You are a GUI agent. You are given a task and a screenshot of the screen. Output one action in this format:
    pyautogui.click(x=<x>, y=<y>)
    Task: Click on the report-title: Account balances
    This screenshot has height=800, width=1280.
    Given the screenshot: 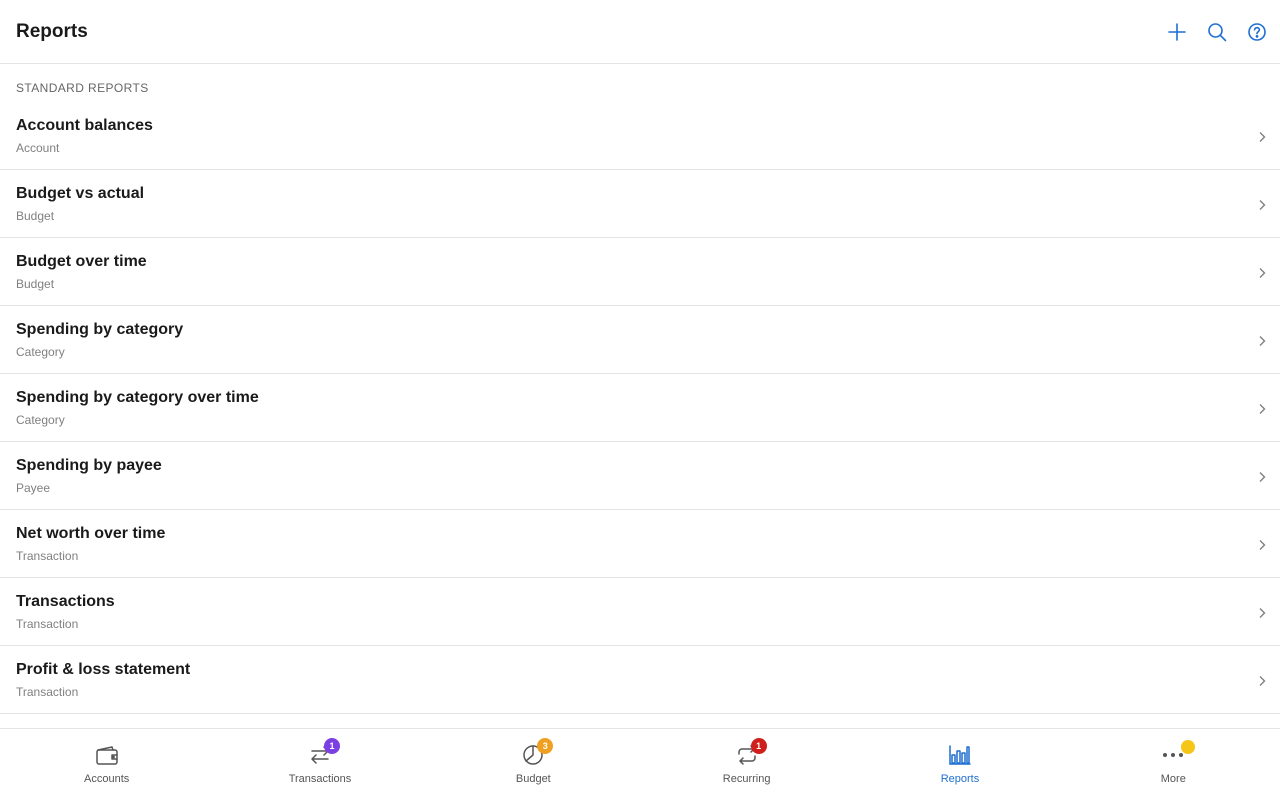 What is the action you would take?
    pyautogui.click(x=84, y=125)
    